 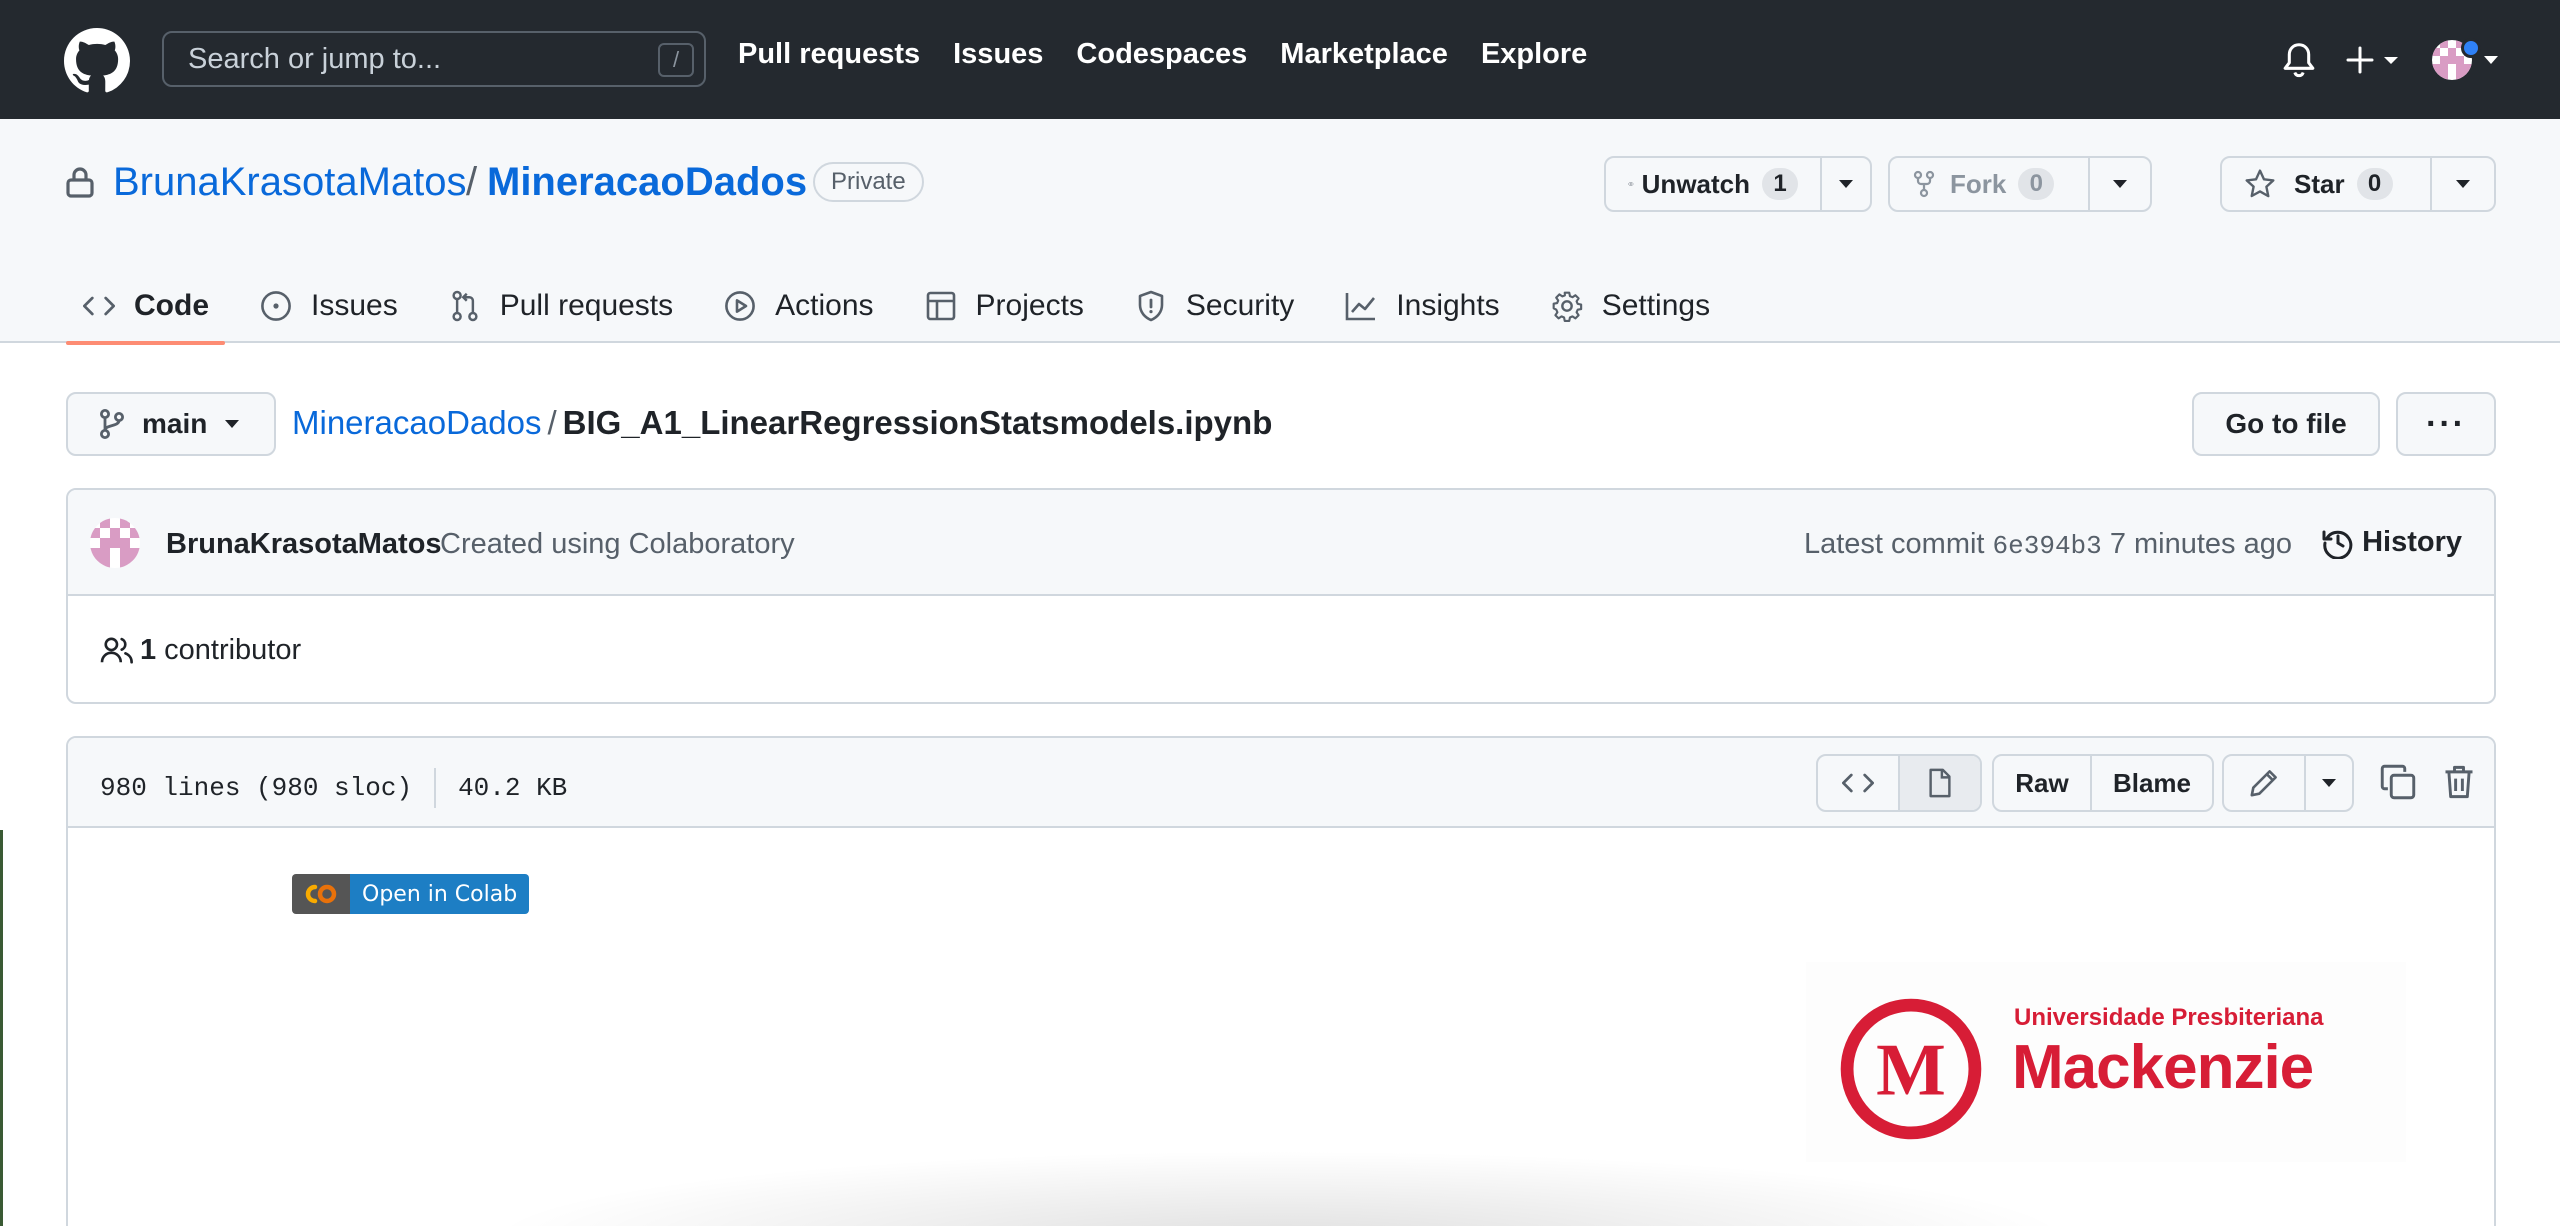 I want to click on nav-marketplace: Marketplace, so click(x=1364, y=54).